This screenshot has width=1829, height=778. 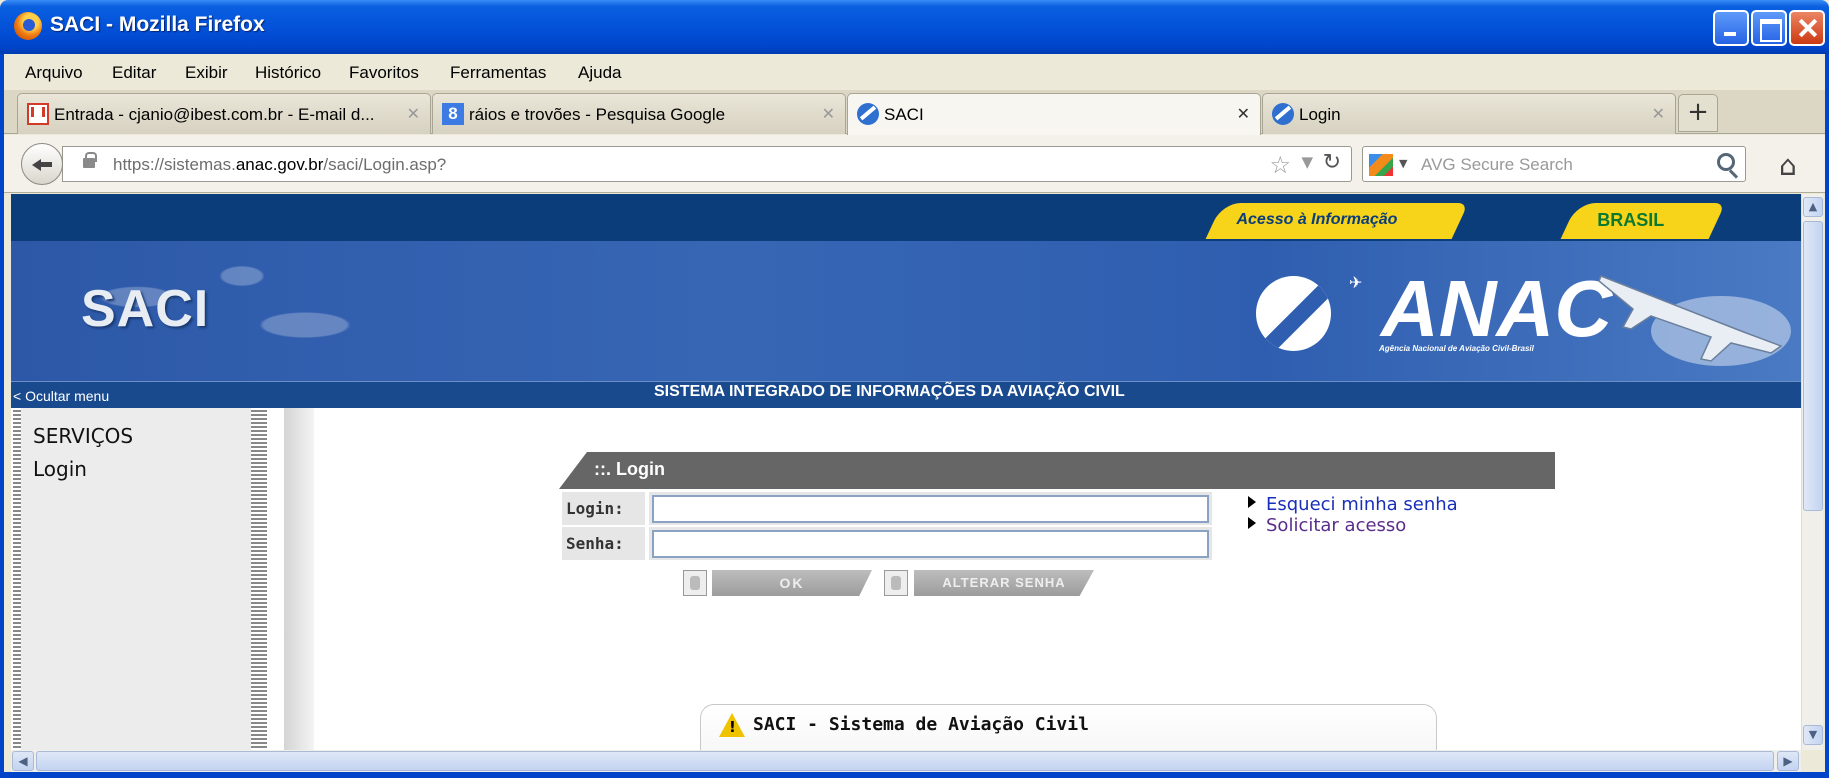 I want to click on home-icon: ⌂, so click(x=1788, y=165).